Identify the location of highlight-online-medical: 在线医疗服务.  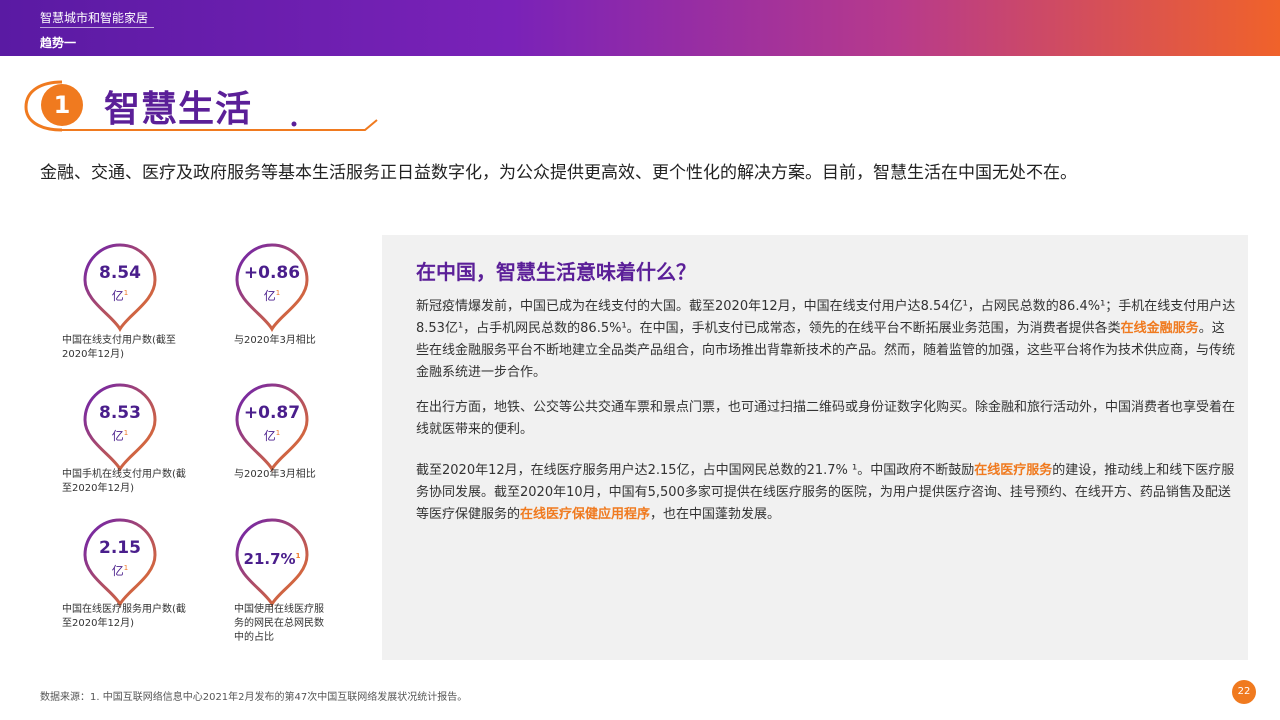
(1013, 470).